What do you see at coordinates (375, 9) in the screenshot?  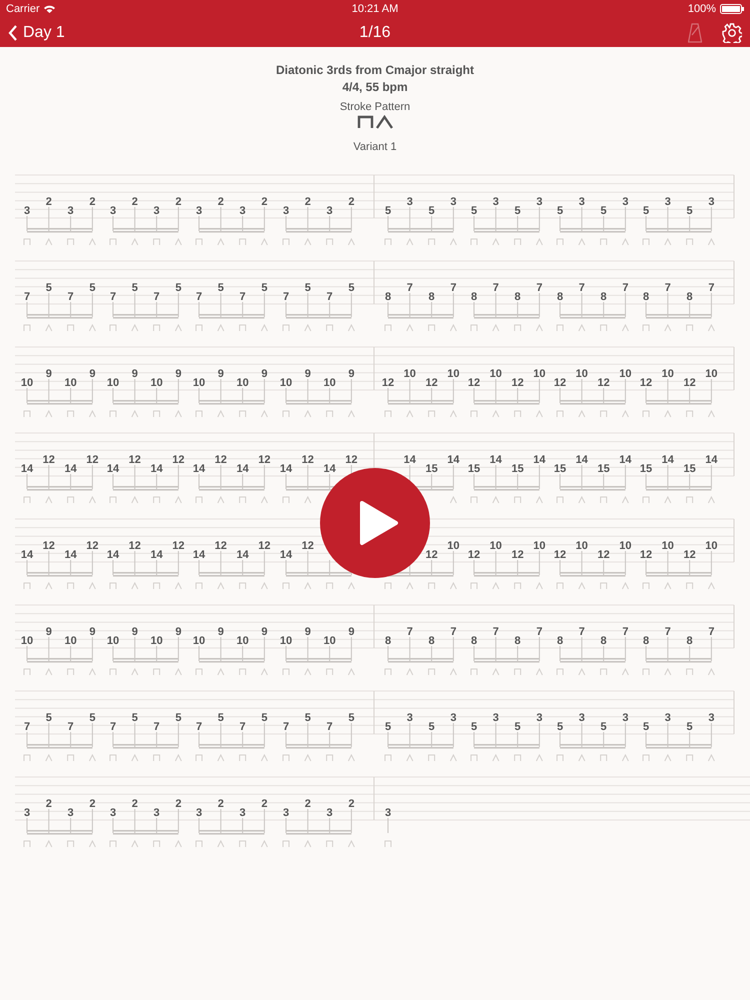 I see `status-time: 10:21 AM` at bounding box center [375, 9].